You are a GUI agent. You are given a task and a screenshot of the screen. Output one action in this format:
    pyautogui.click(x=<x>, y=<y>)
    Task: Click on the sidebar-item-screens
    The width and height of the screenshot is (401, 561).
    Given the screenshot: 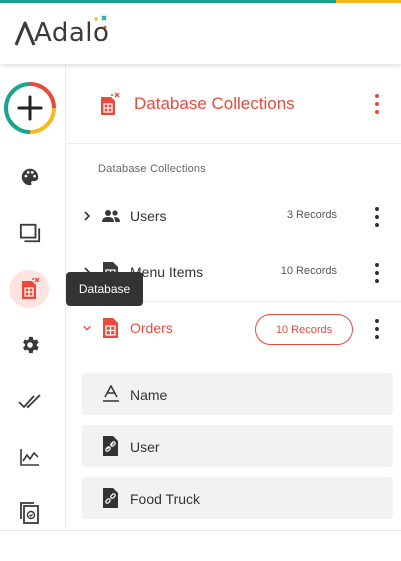 What is the action you would take?
    pyautogui.click(x=30, y=233)
    